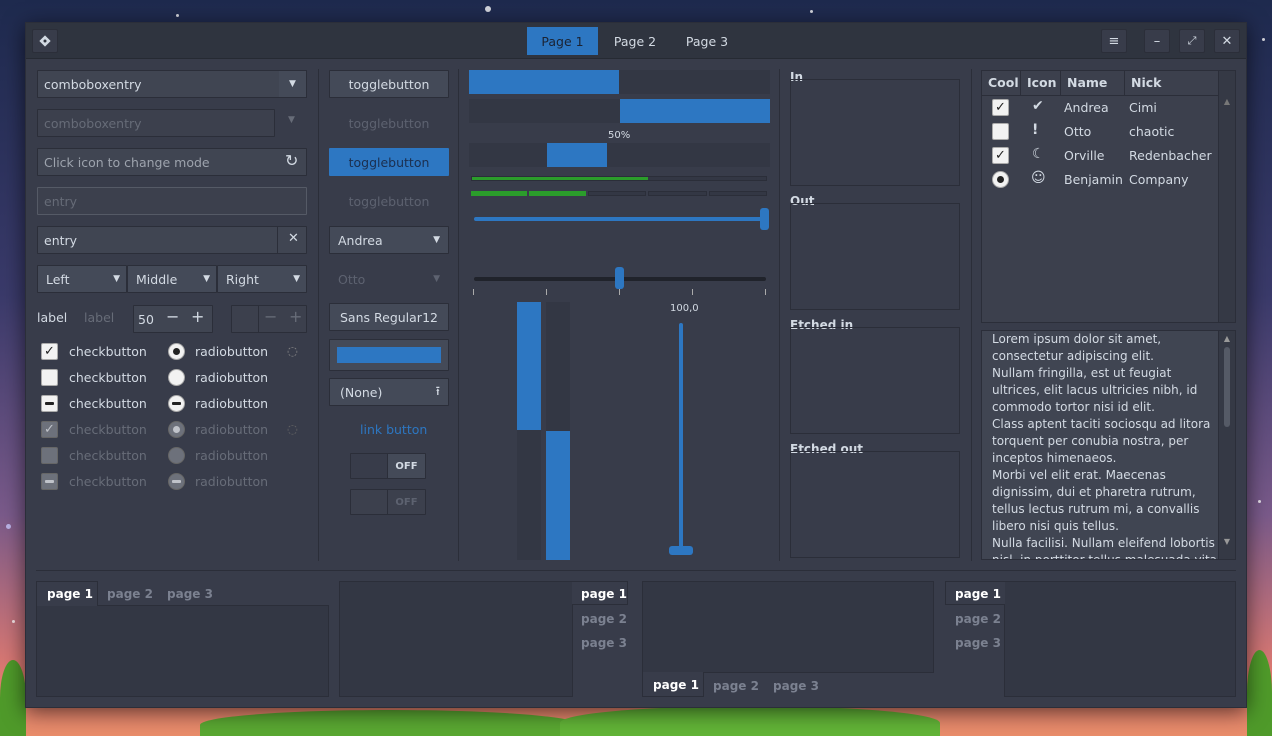 Image resolution: width=1272 pixels, height=736 pixels. Describe the element at coordinates (176, 403) in the screenshot. I see `radio-inconsistent` at that location.